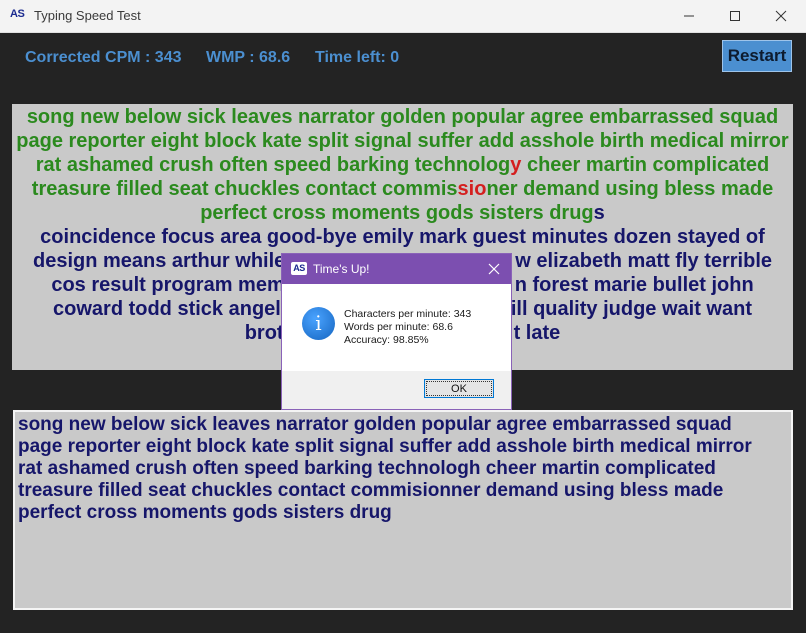 The width and height of the screenshot is (806, 633). I want to click on dialog-close-button, so click(494, 269).